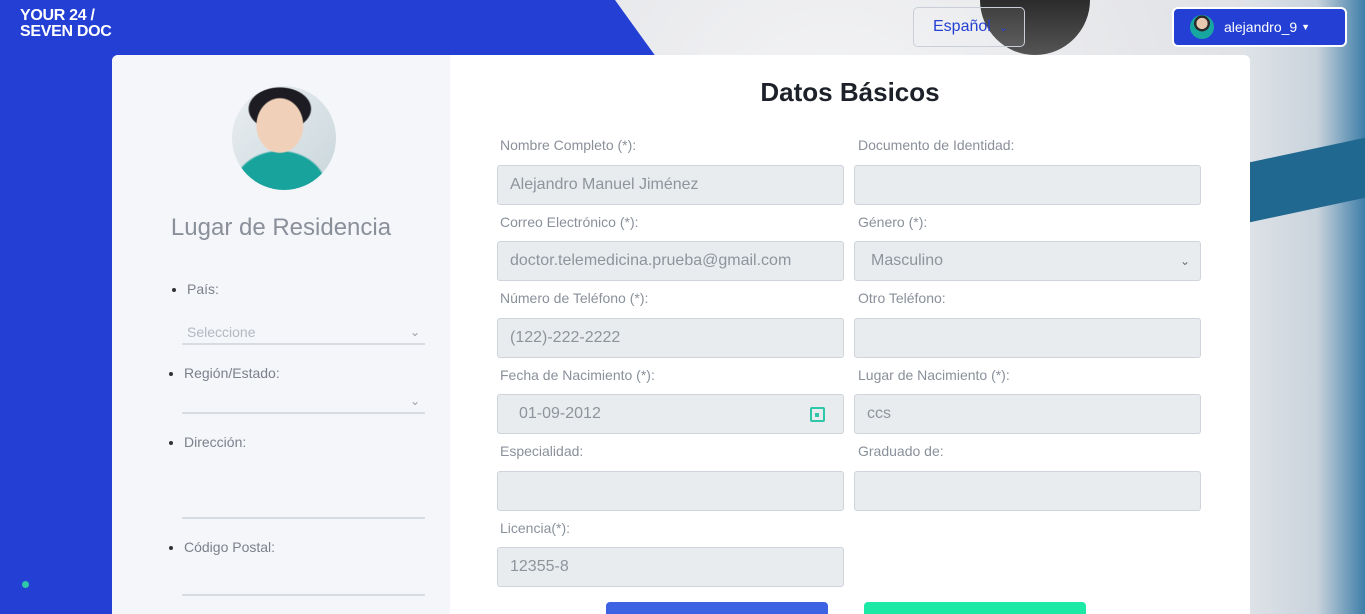 The width and height of the screenshot is (1365, 614). I want to click on birth-place-label: Lugar de Nacimiento (*):, so click(934, 375).